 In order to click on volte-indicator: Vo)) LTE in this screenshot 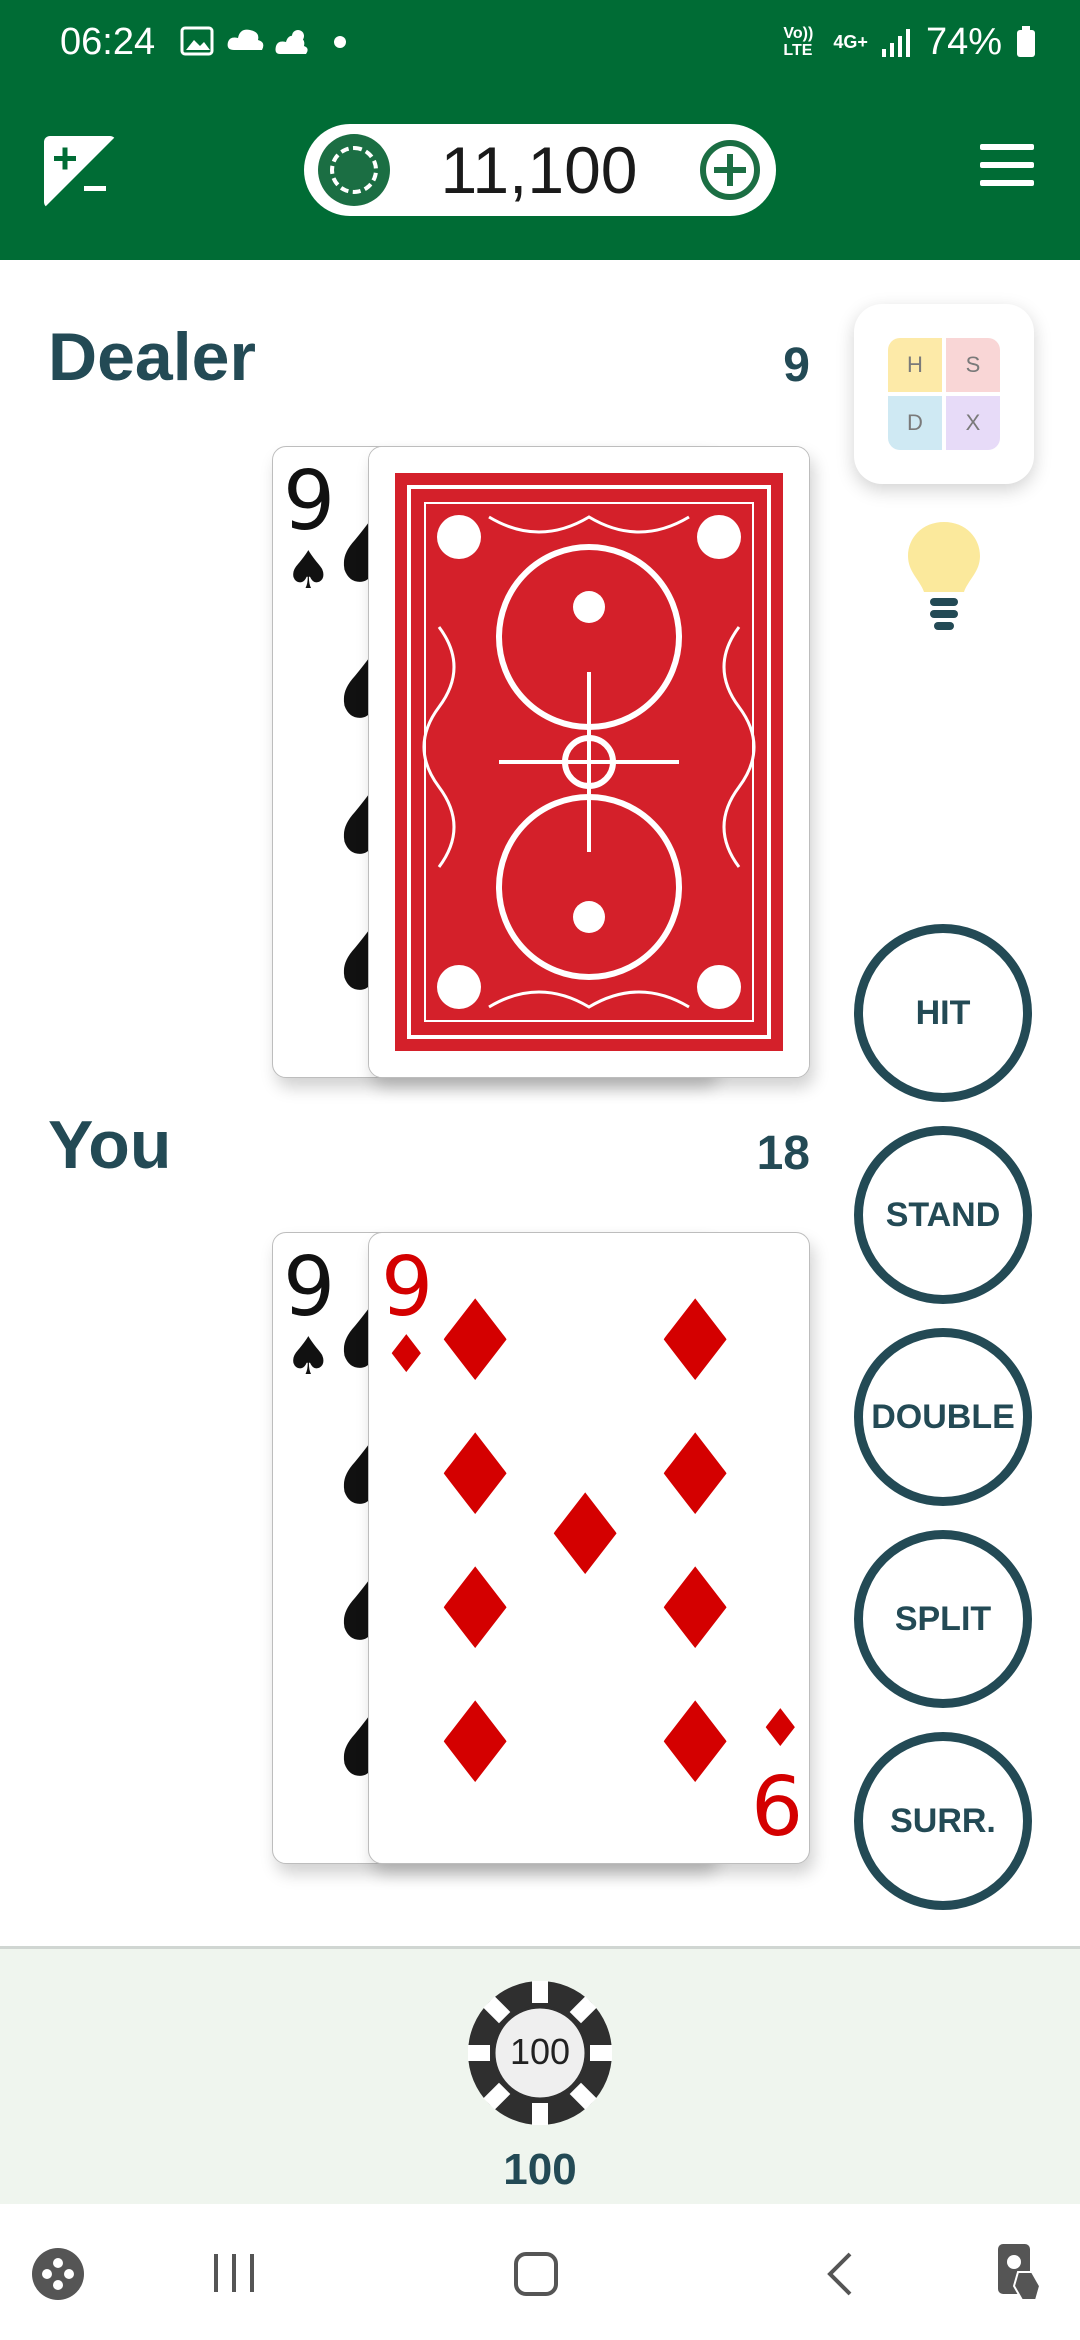, I will do `click(798, 42)`.